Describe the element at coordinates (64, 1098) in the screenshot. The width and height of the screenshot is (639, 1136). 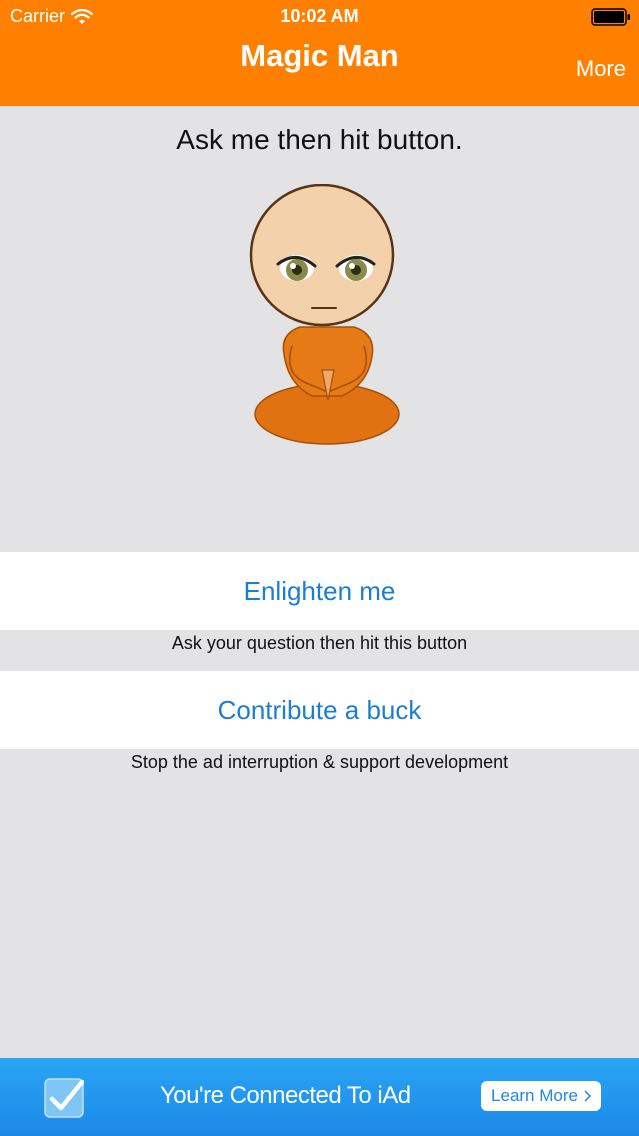
I see `checkmark-icon` at that location.